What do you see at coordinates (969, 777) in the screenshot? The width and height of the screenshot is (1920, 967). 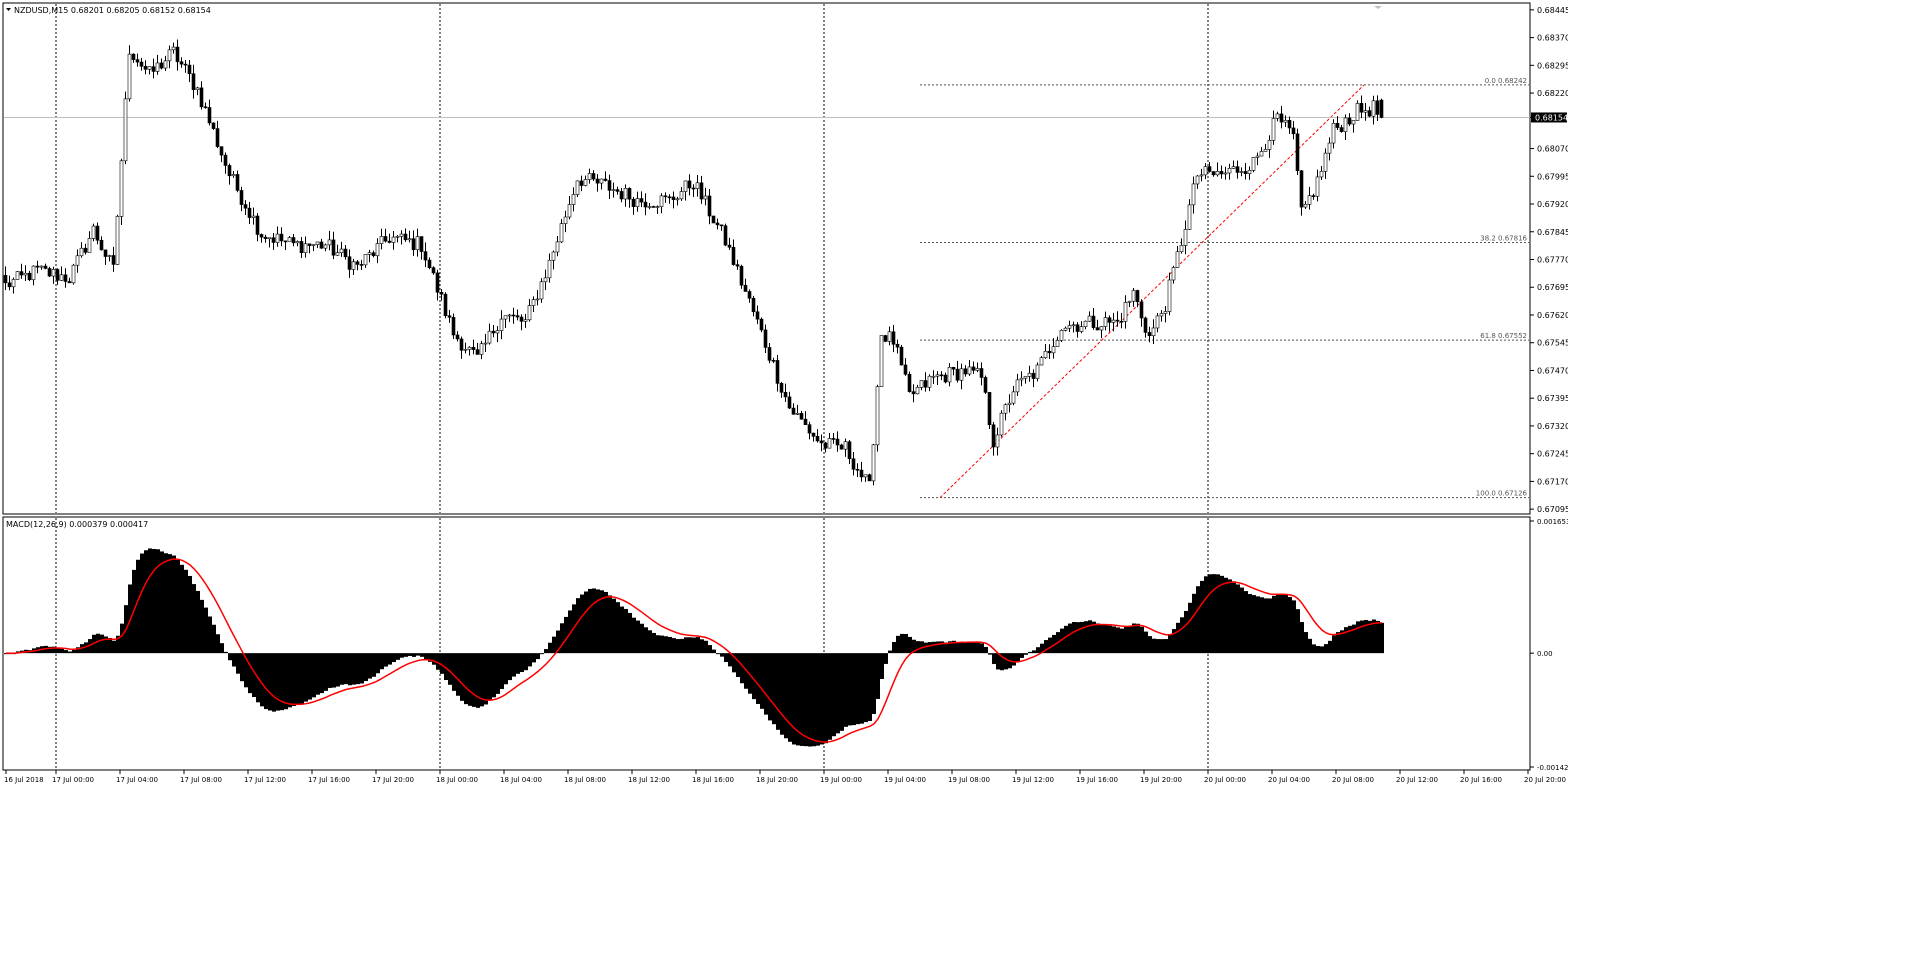 I see `time-axis-tick: 19 Jul 08:00` at bounding box center [969, 777].